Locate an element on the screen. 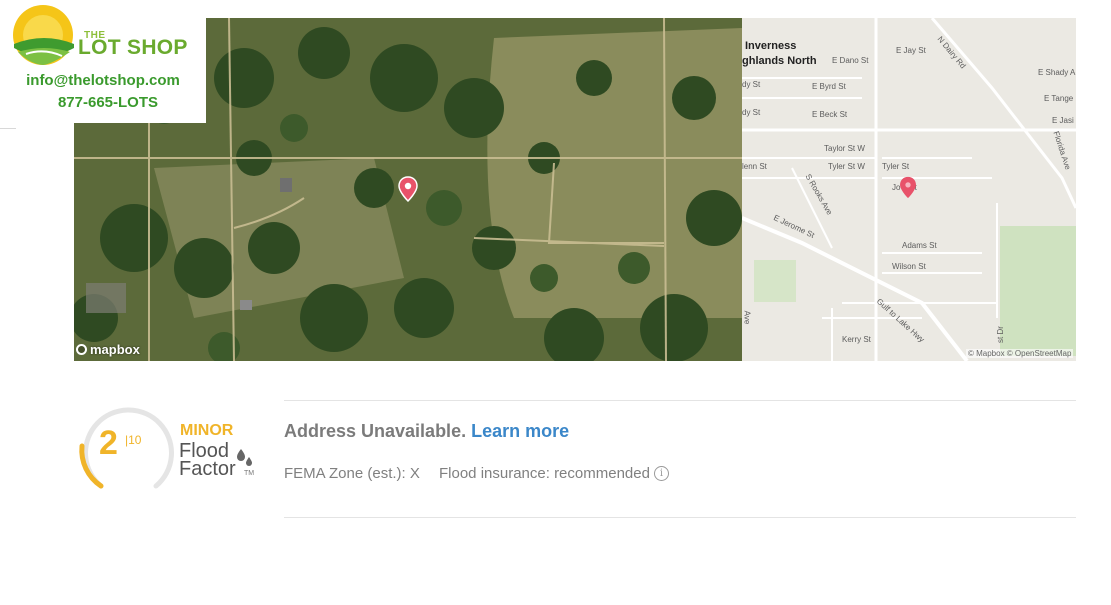  street-label: E Byrd St is located at coordinates (829, 86).